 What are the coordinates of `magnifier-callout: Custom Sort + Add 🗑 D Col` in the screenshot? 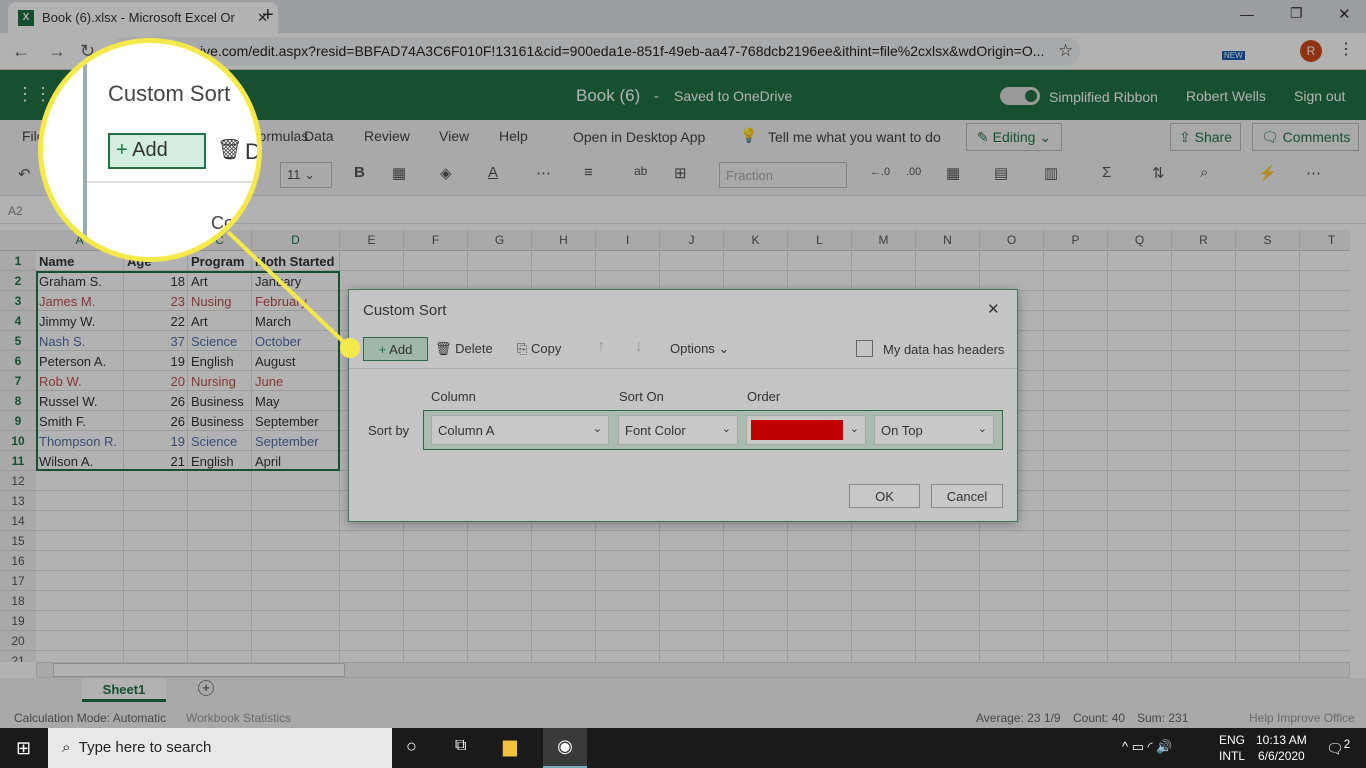 It's located at (150, 150).